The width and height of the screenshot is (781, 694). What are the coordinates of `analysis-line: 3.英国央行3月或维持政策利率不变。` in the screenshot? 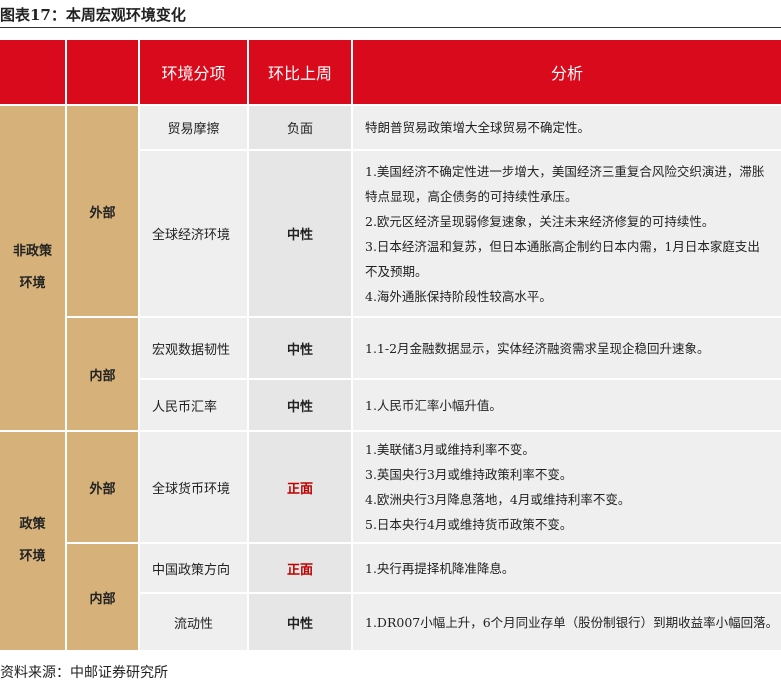 It's located at (469, 474).